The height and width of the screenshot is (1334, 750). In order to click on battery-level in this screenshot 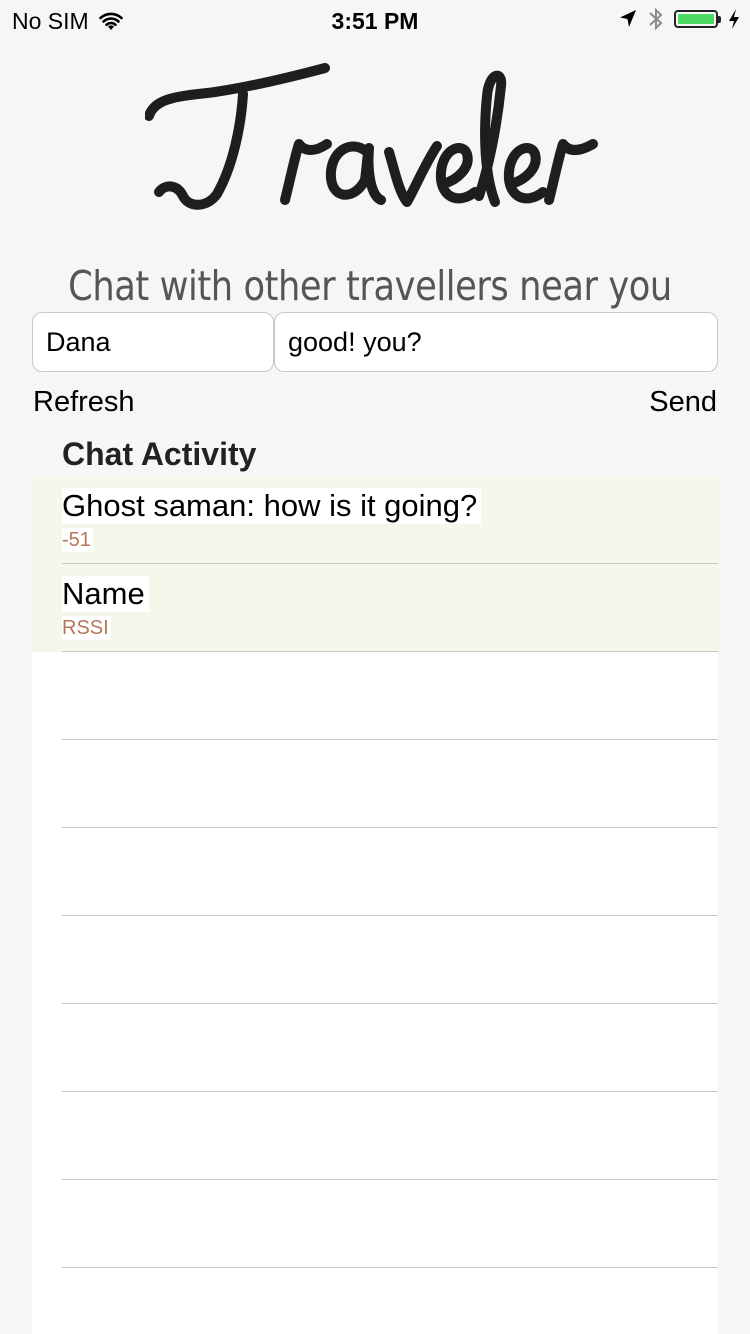, I will do `click(696, 19)`.